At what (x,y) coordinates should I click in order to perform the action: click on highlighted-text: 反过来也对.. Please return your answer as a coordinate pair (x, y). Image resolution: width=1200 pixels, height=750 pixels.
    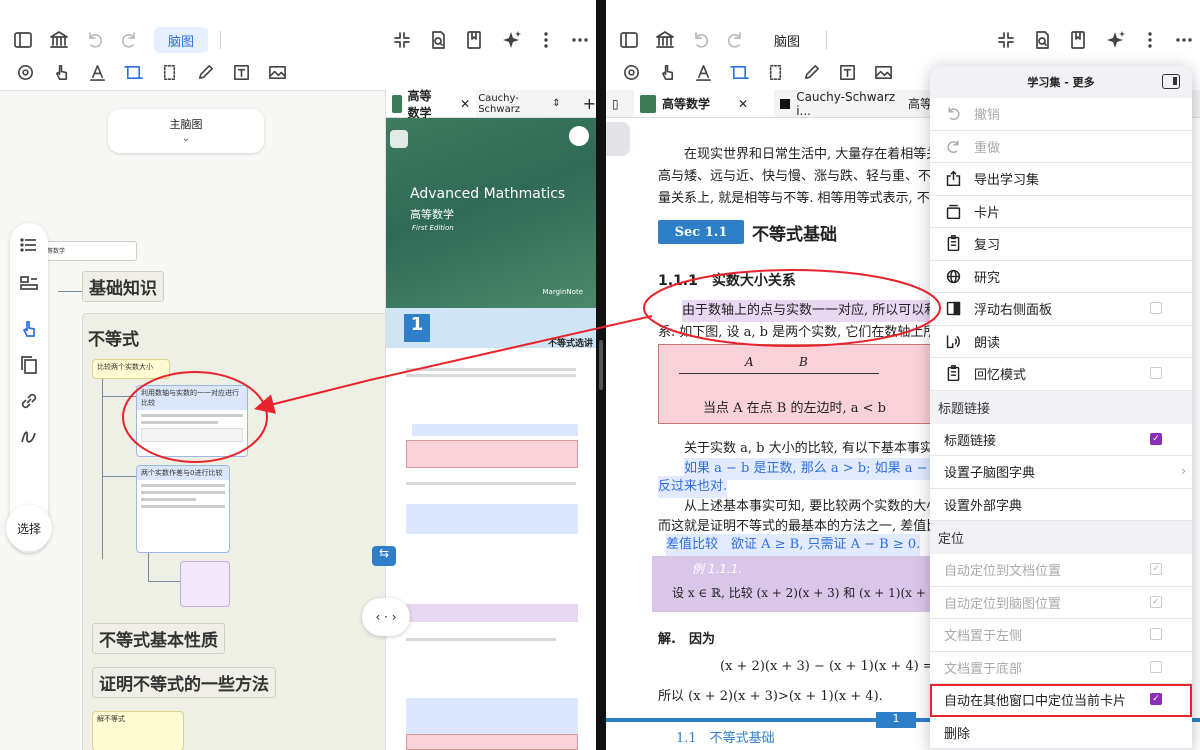
    Looking at the image, I should click on (693, 487).